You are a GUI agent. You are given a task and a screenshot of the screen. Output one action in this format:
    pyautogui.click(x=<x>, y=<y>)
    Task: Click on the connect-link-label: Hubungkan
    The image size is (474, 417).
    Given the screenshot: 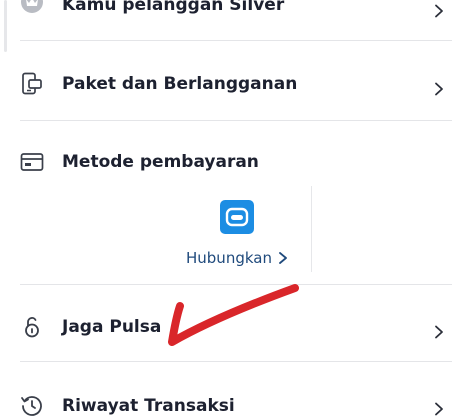 What is the action you would take?
    pyautogui.click(x=229, y=258)
    